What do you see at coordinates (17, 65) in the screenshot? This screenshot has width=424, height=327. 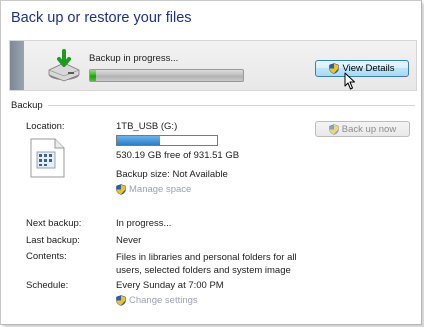 I see `panel-stripe` at bounding box center [17, 65].